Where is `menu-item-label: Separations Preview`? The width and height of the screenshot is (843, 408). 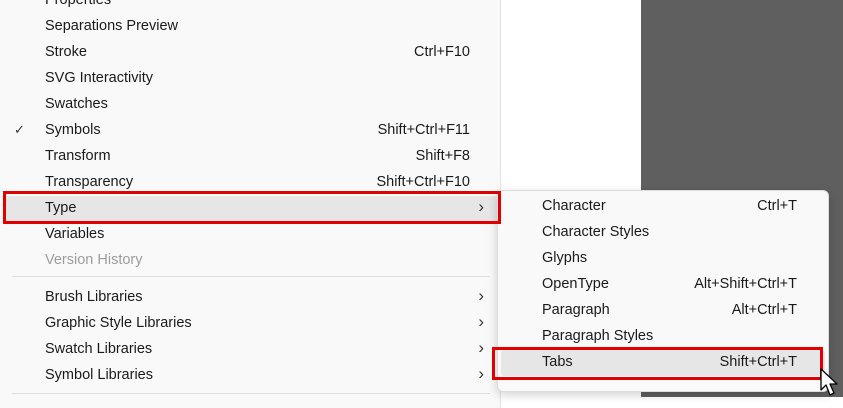 menu-item-label: Separations Preview is located at coordinates (111, 26).